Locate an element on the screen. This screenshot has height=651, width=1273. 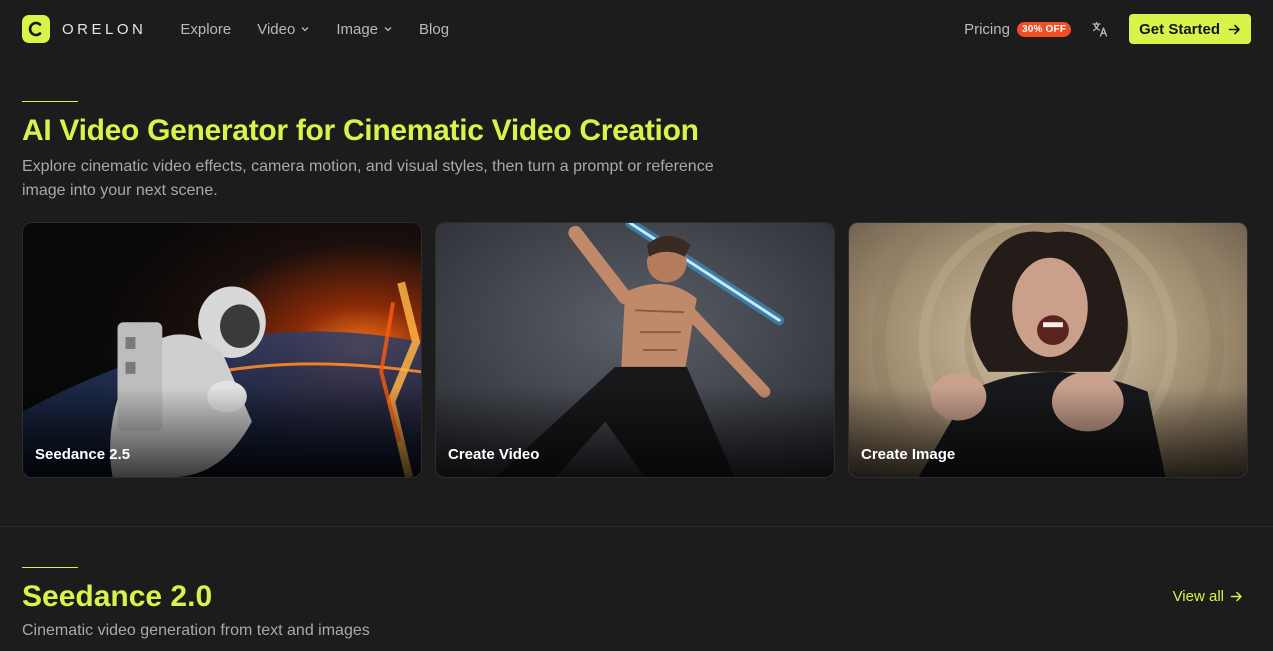
translate-icon is located at coordinates (1100, 29).